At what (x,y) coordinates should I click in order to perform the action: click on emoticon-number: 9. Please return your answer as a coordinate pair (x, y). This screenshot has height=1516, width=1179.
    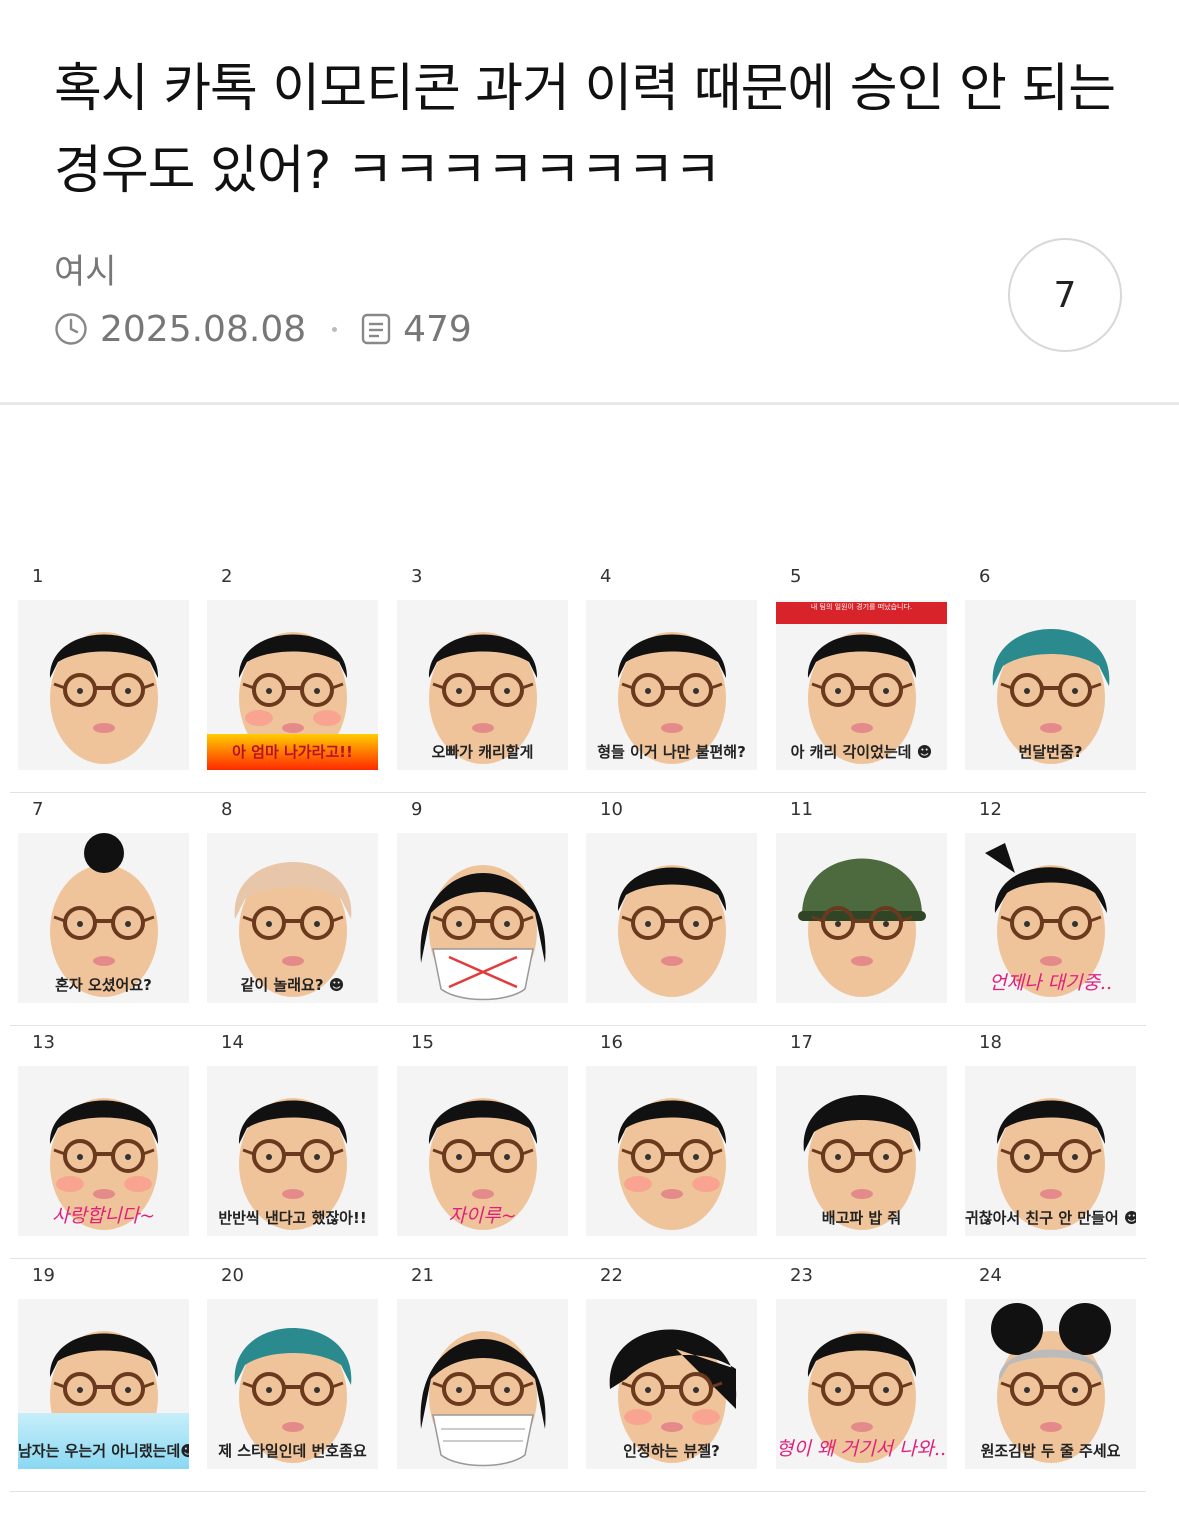
    Looking at the image, I should click on (417, 809).